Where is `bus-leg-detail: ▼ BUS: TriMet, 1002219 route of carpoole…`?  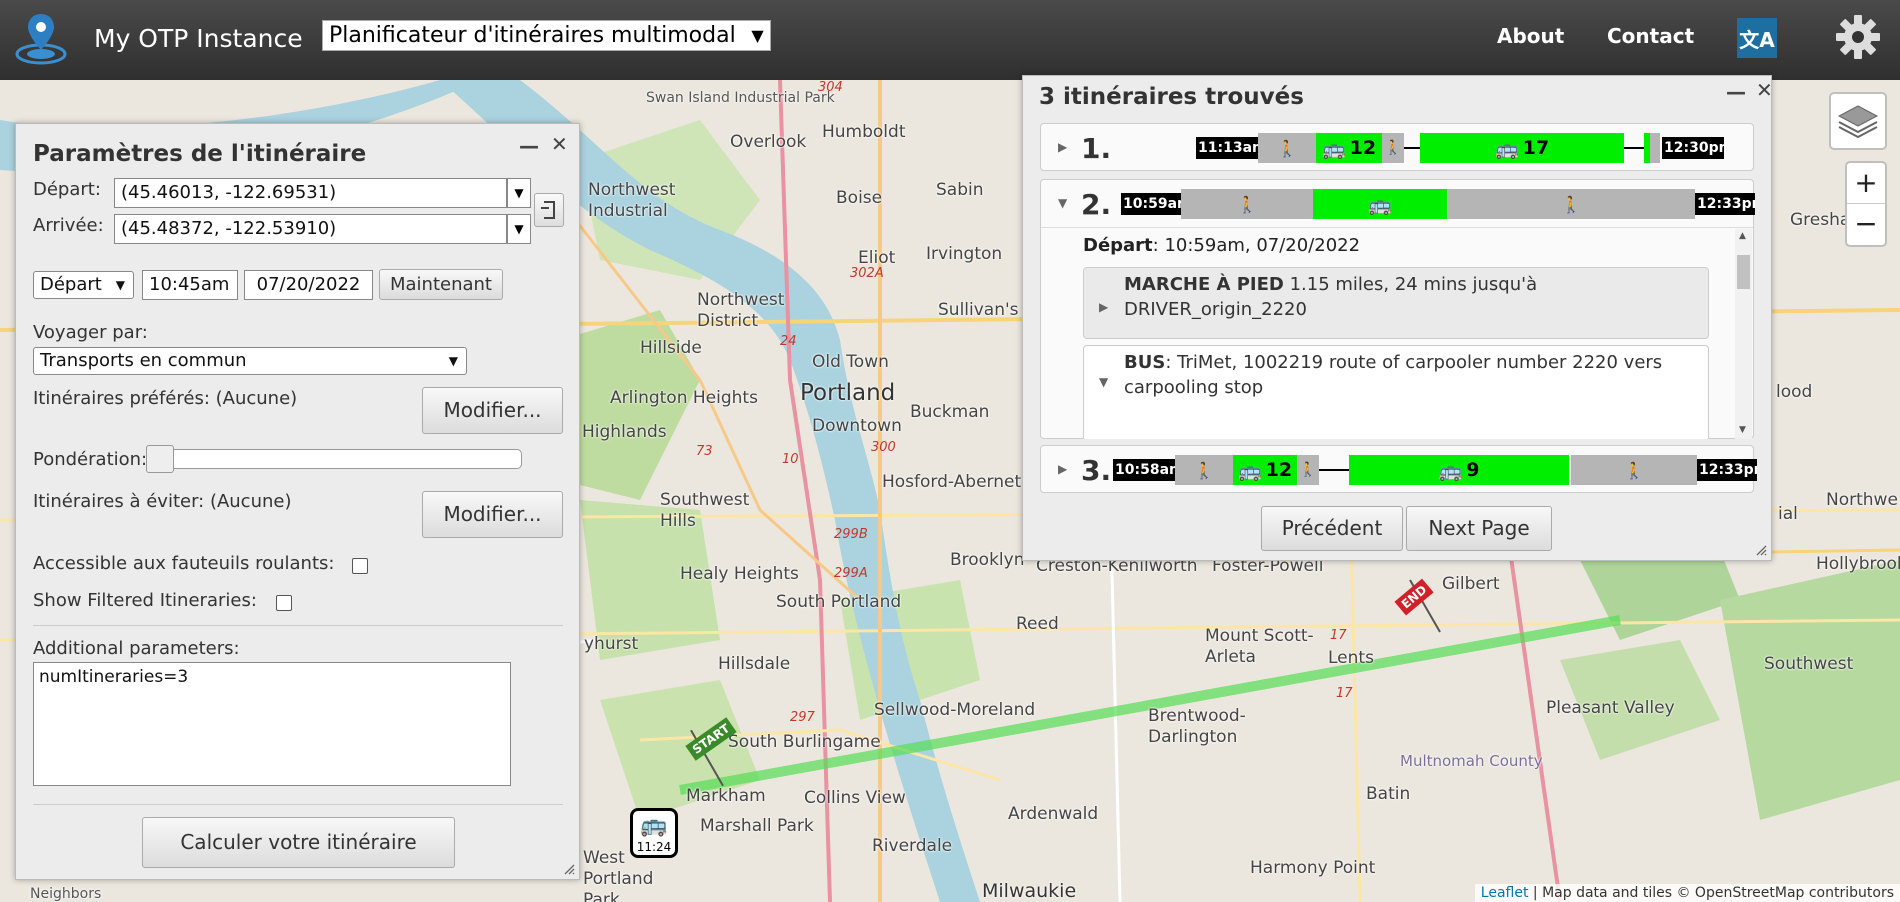
bus-leg-detail: ▼ BUS: TriMet, 1002219 route of carpoole… is located at coordinates (1396, 392).